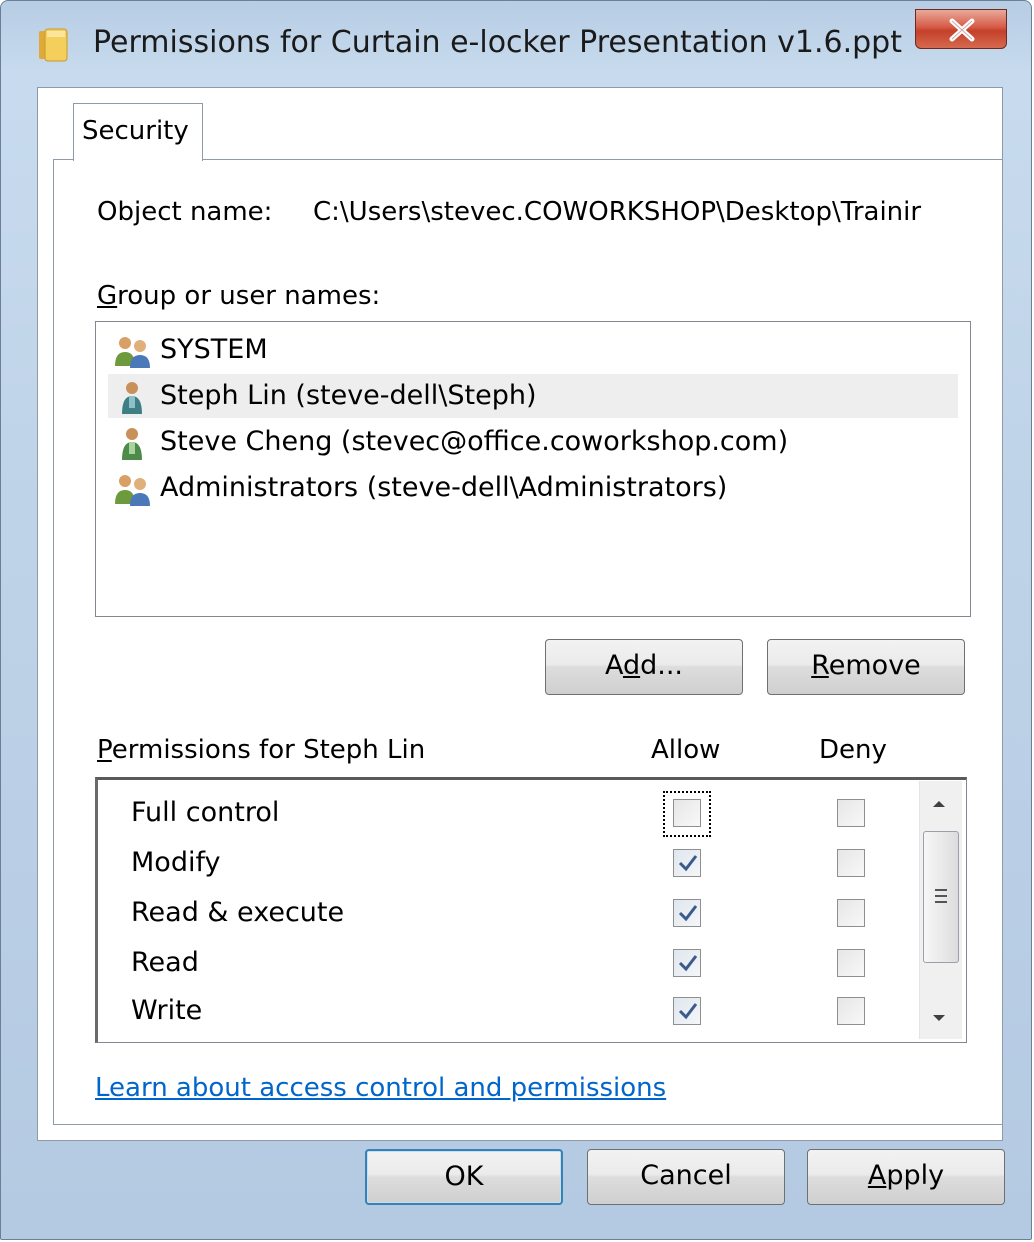 Image resolution: width=1034 pixels, height=1242 pixels. I want to click on deny-modify-checkbox, so click(851, 863).